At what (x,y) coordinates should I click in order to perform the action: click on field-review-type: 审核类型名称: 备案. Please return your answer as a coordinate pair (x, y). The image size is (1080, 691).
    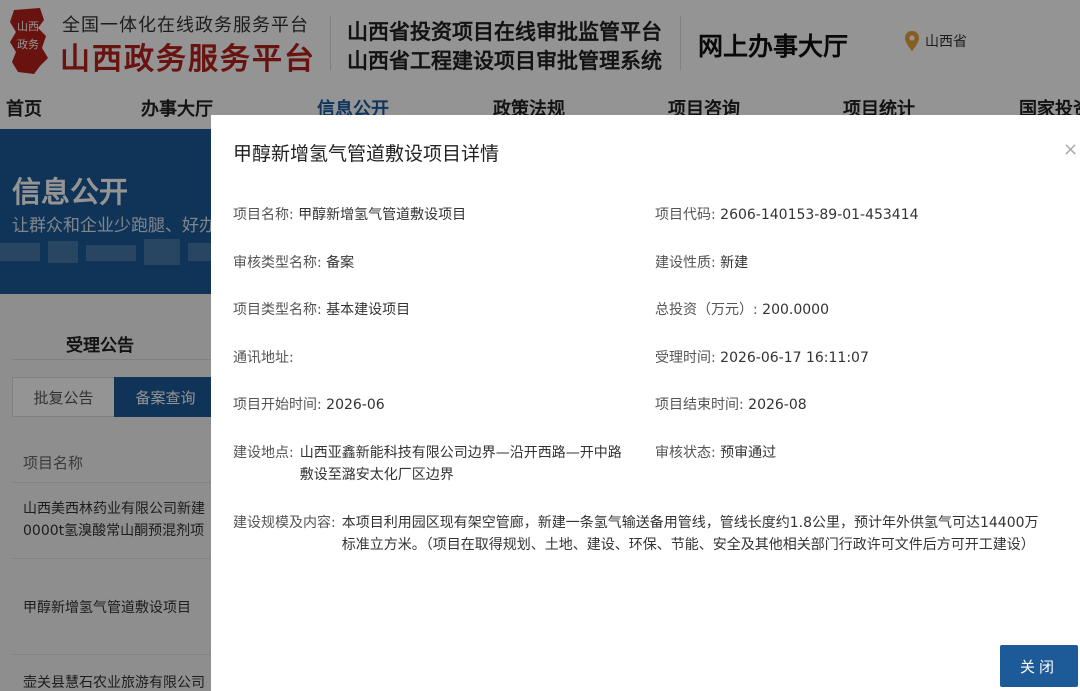
    Looking at the image, I should click on (293, 263).